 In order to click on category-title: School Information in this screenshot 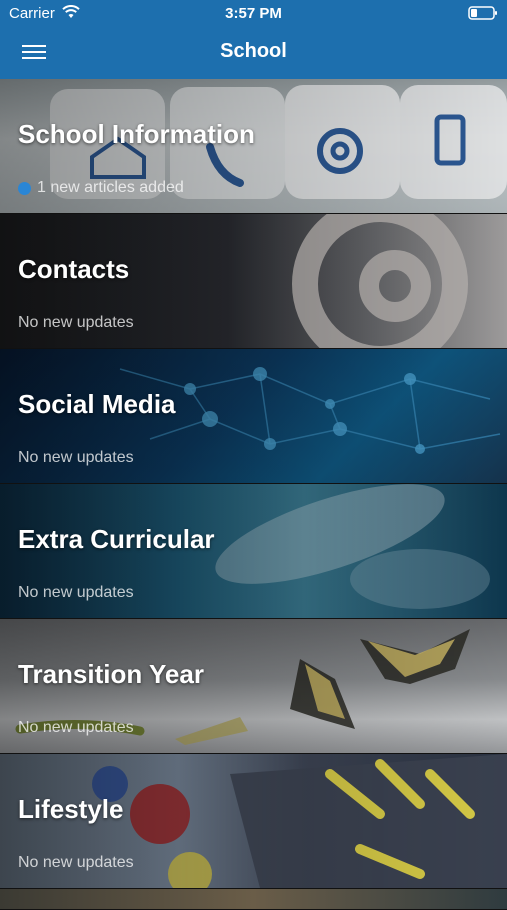, I will do `click(136, 134)`.